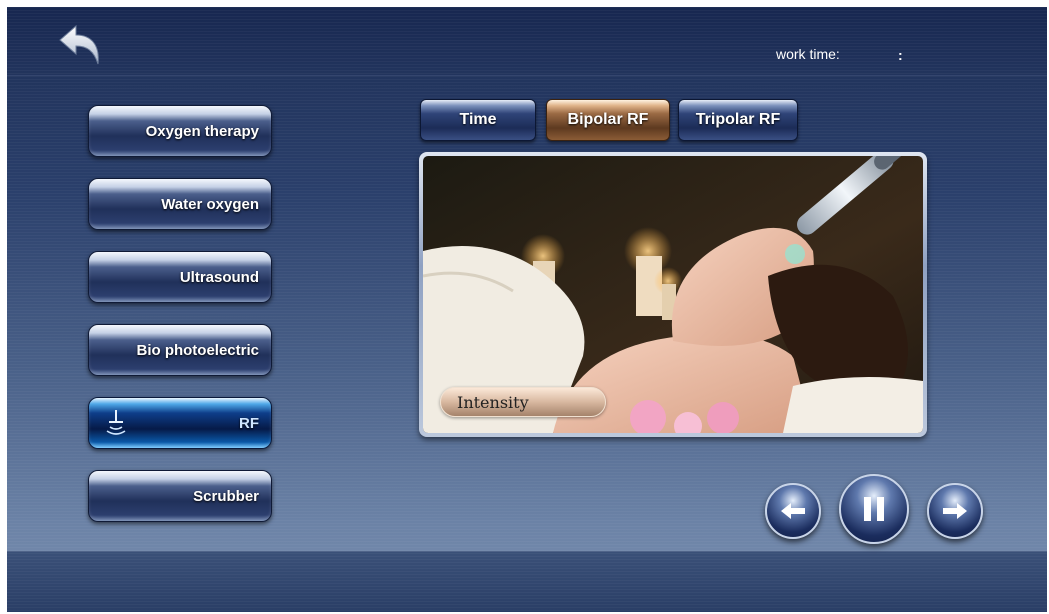 This screenshot has height=614, width=1049. Describe the element at coordinates (527, 581) in the screenshot. I see `bottom-bar` at that location.